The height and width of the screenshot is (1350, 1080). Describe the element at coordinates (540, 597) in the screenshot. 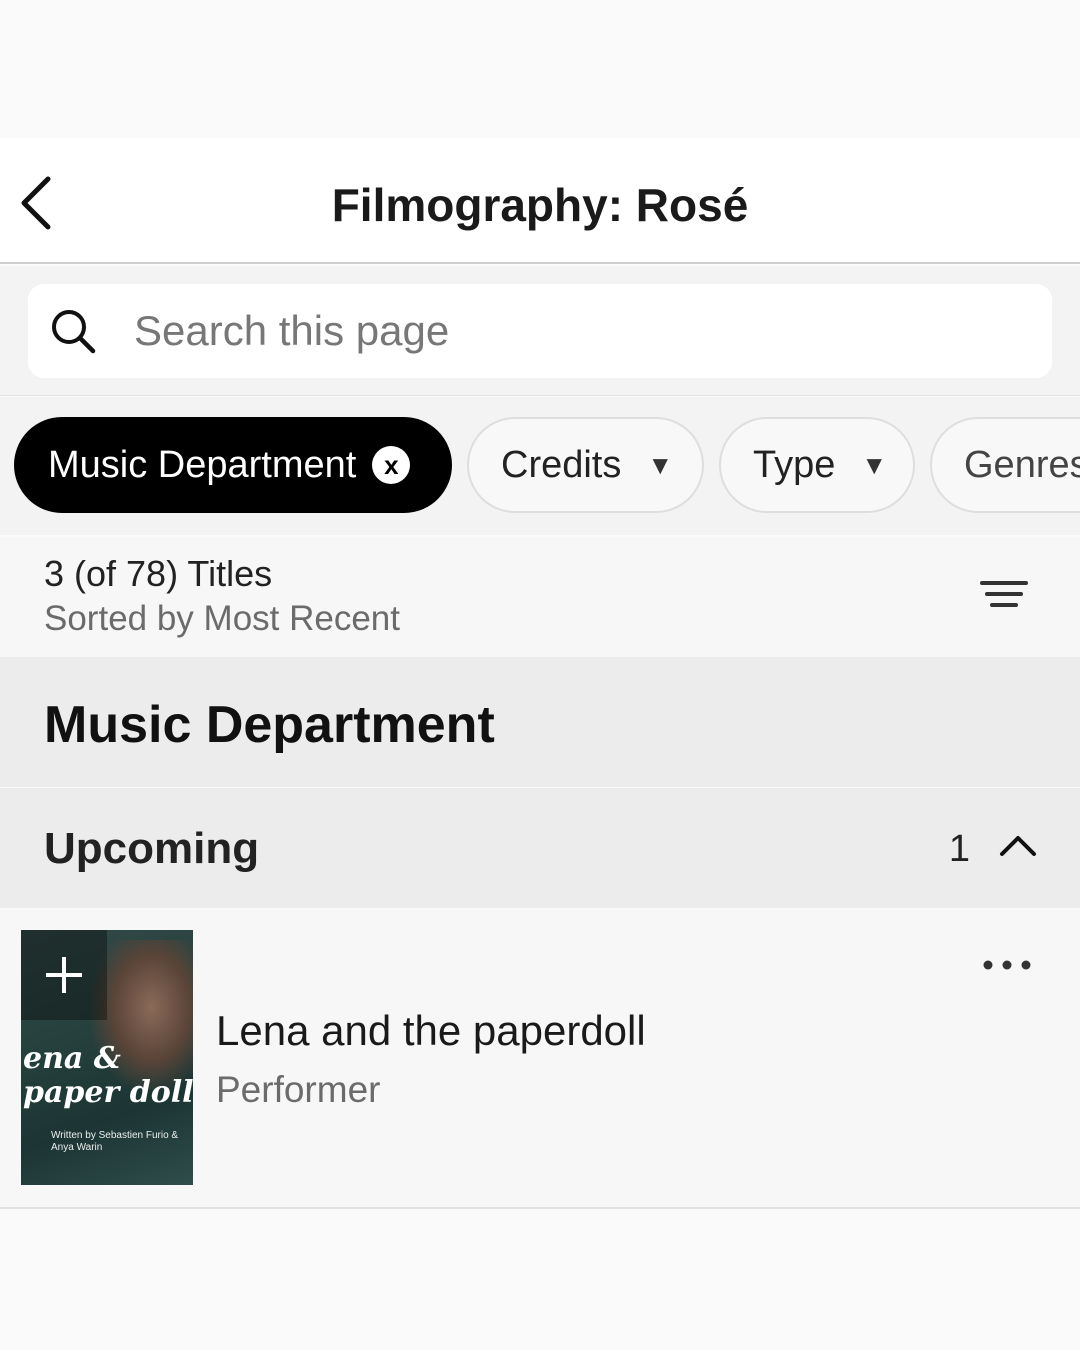

I see `results-summary: 3 (of 78) Titles Sorted by Most Recent` at that location.